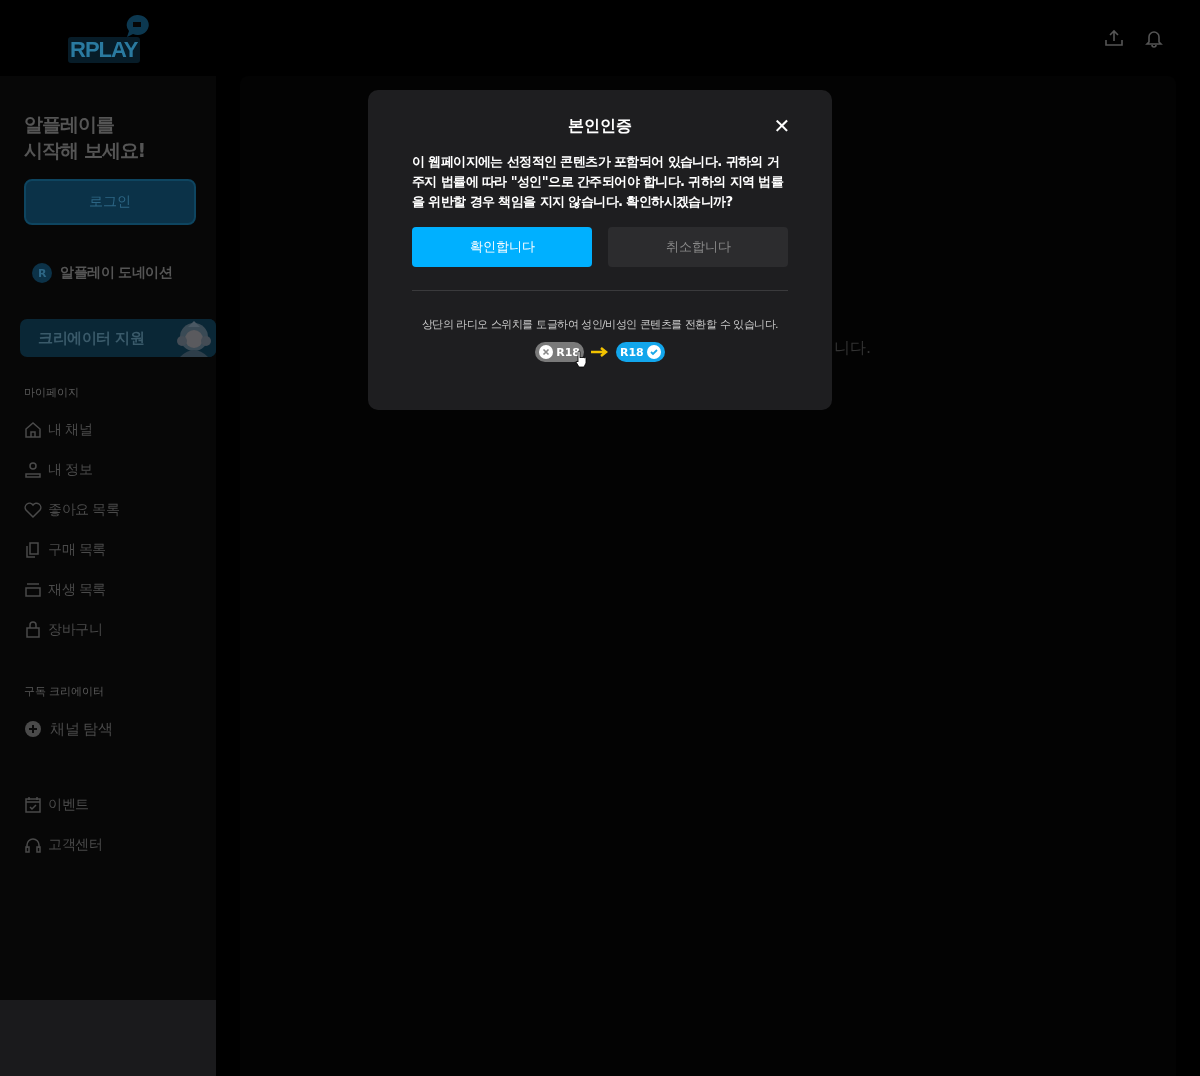 Image resolution: width=1200 pixels, height=1076 pixels. I want to click on check-circle-icon, so click(653, 352).